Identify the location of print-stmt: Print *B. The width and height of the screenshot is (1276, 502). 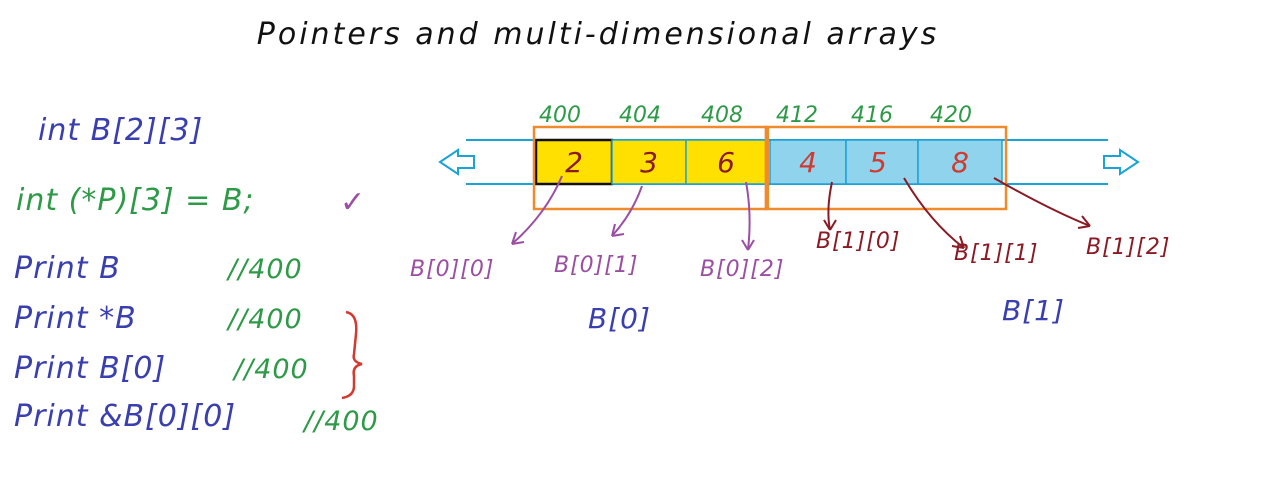
(75, 318).